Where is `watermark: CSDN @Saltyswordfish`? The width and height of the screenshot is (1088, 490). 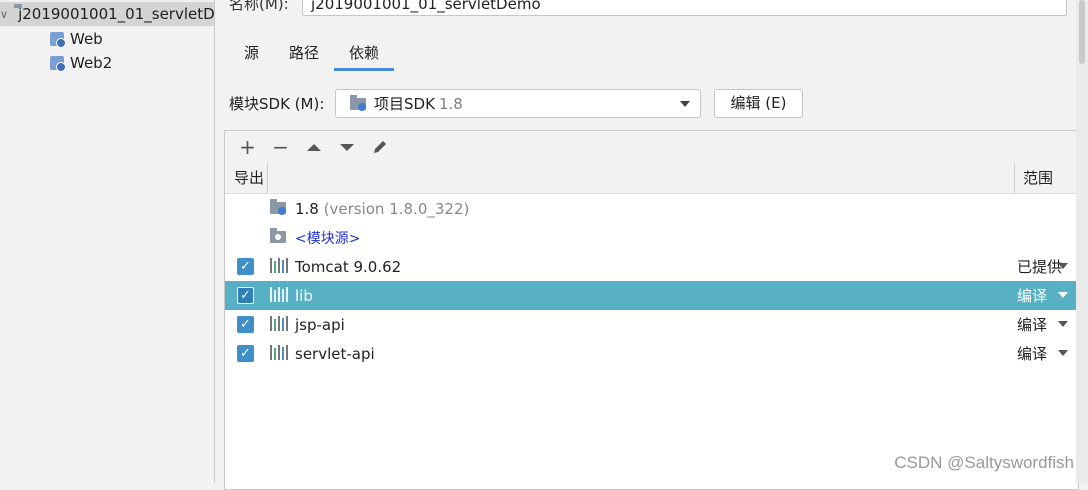 watermark: CSDN @Saltyswordfish is located at coordinates (984, 462).